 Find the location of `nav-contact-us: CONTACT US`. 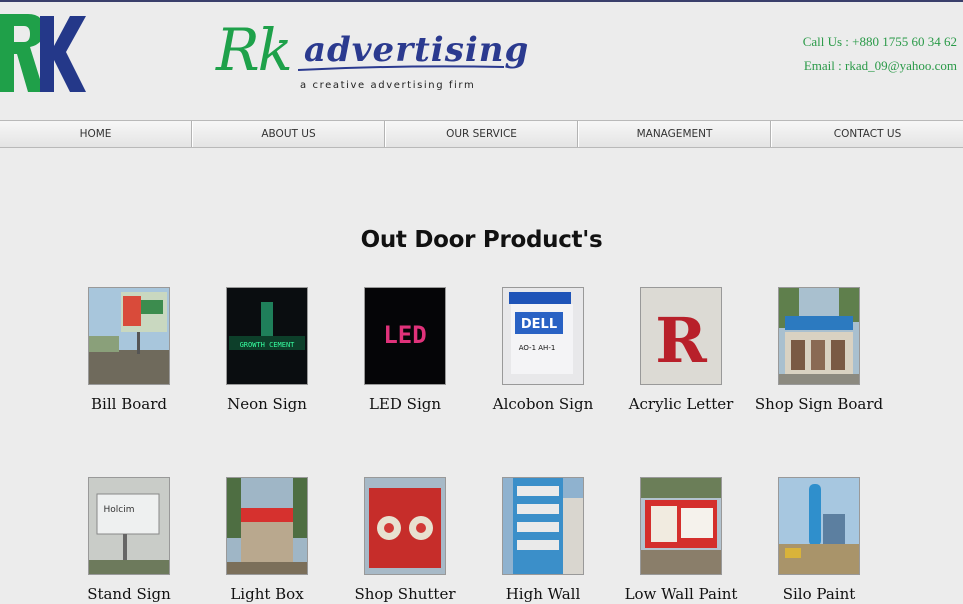

nav-contact-us: CONTACT US is located at coordinates (867, 134).